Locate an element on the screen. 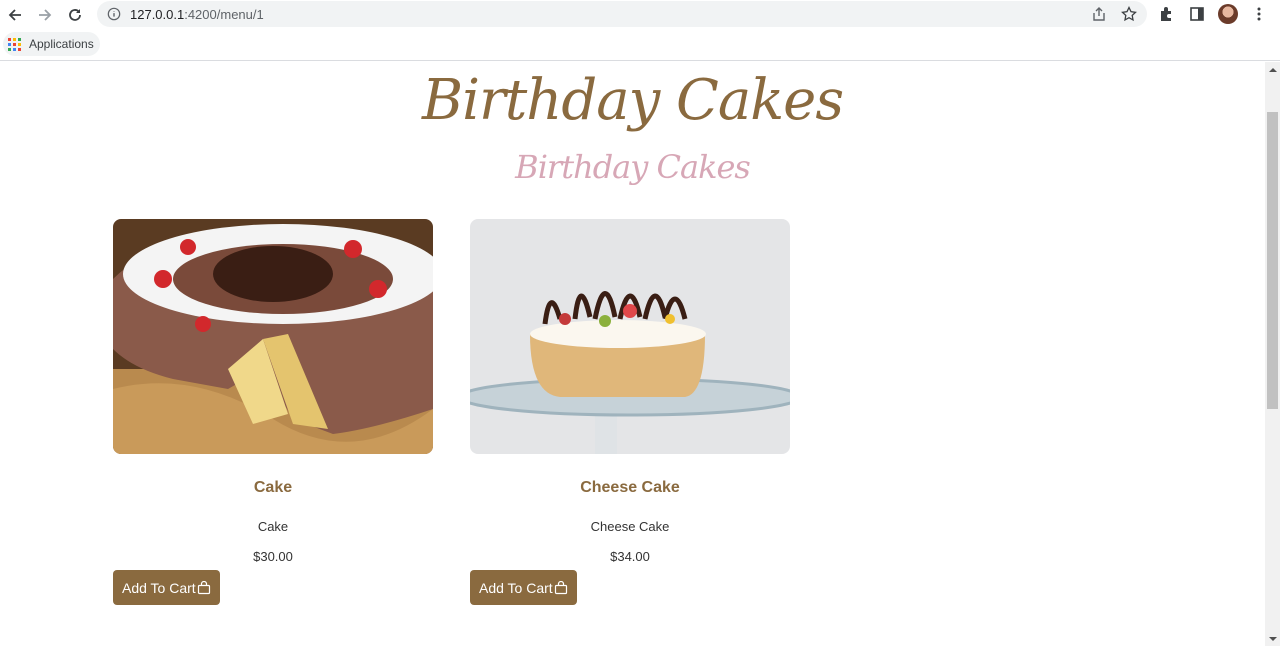 This screenshot has width=1280, height=646. address-bar: 127.0.0.1:4200/menu/1 is located at coordinates (622, 14).